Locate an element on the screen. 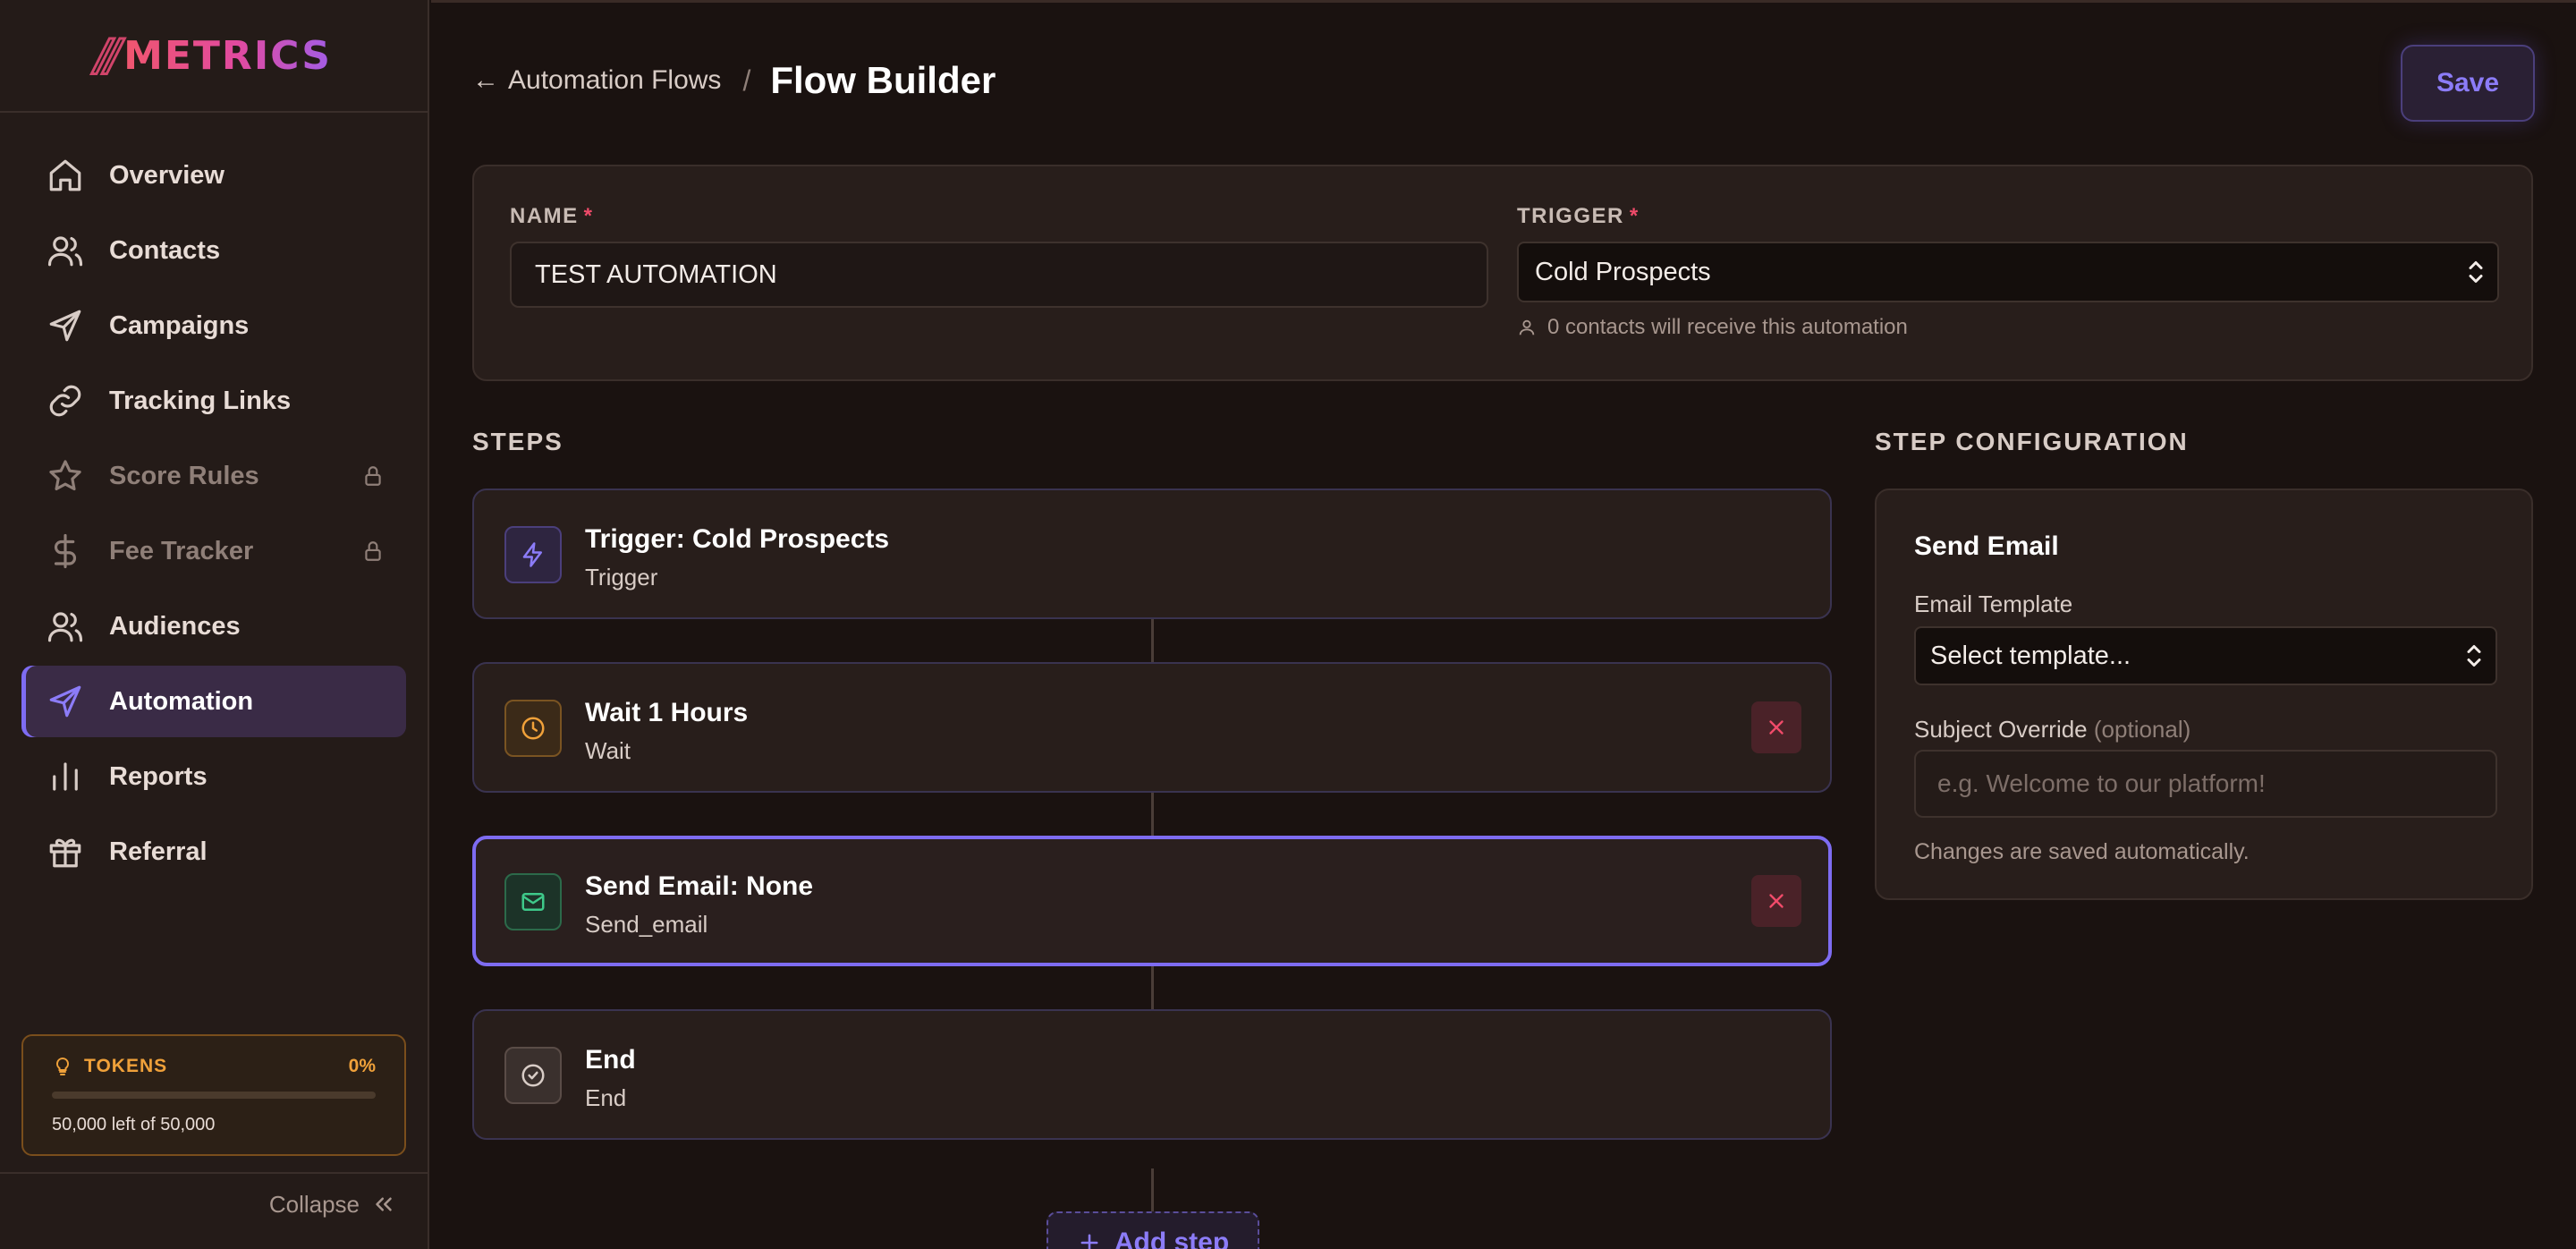 This screenshot has height=1249, width=2576. plus-icon is located at coordinates (1089, 1241).